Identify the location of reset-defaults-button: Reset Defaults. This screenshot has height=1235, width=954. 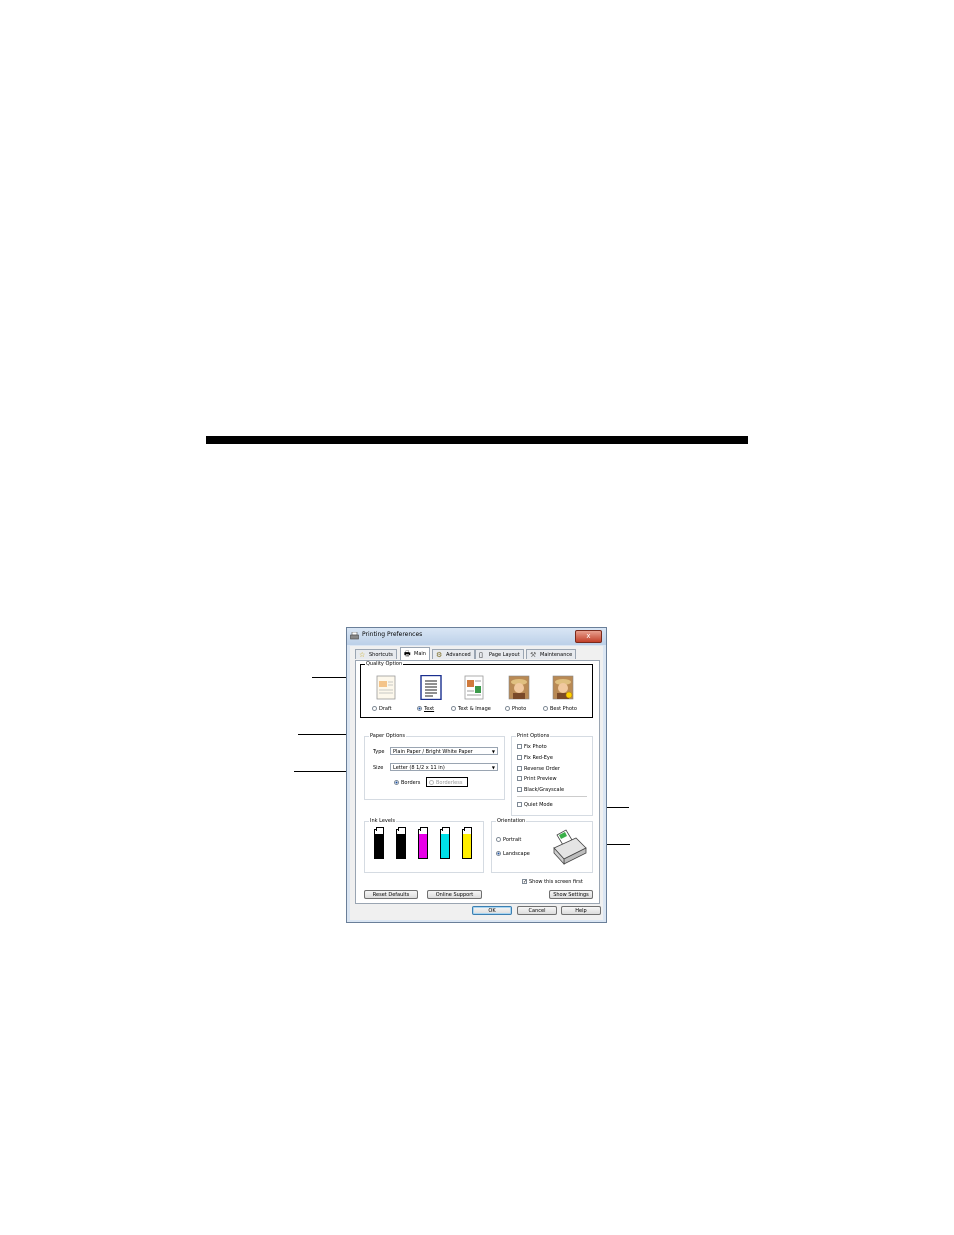
(391, 894).